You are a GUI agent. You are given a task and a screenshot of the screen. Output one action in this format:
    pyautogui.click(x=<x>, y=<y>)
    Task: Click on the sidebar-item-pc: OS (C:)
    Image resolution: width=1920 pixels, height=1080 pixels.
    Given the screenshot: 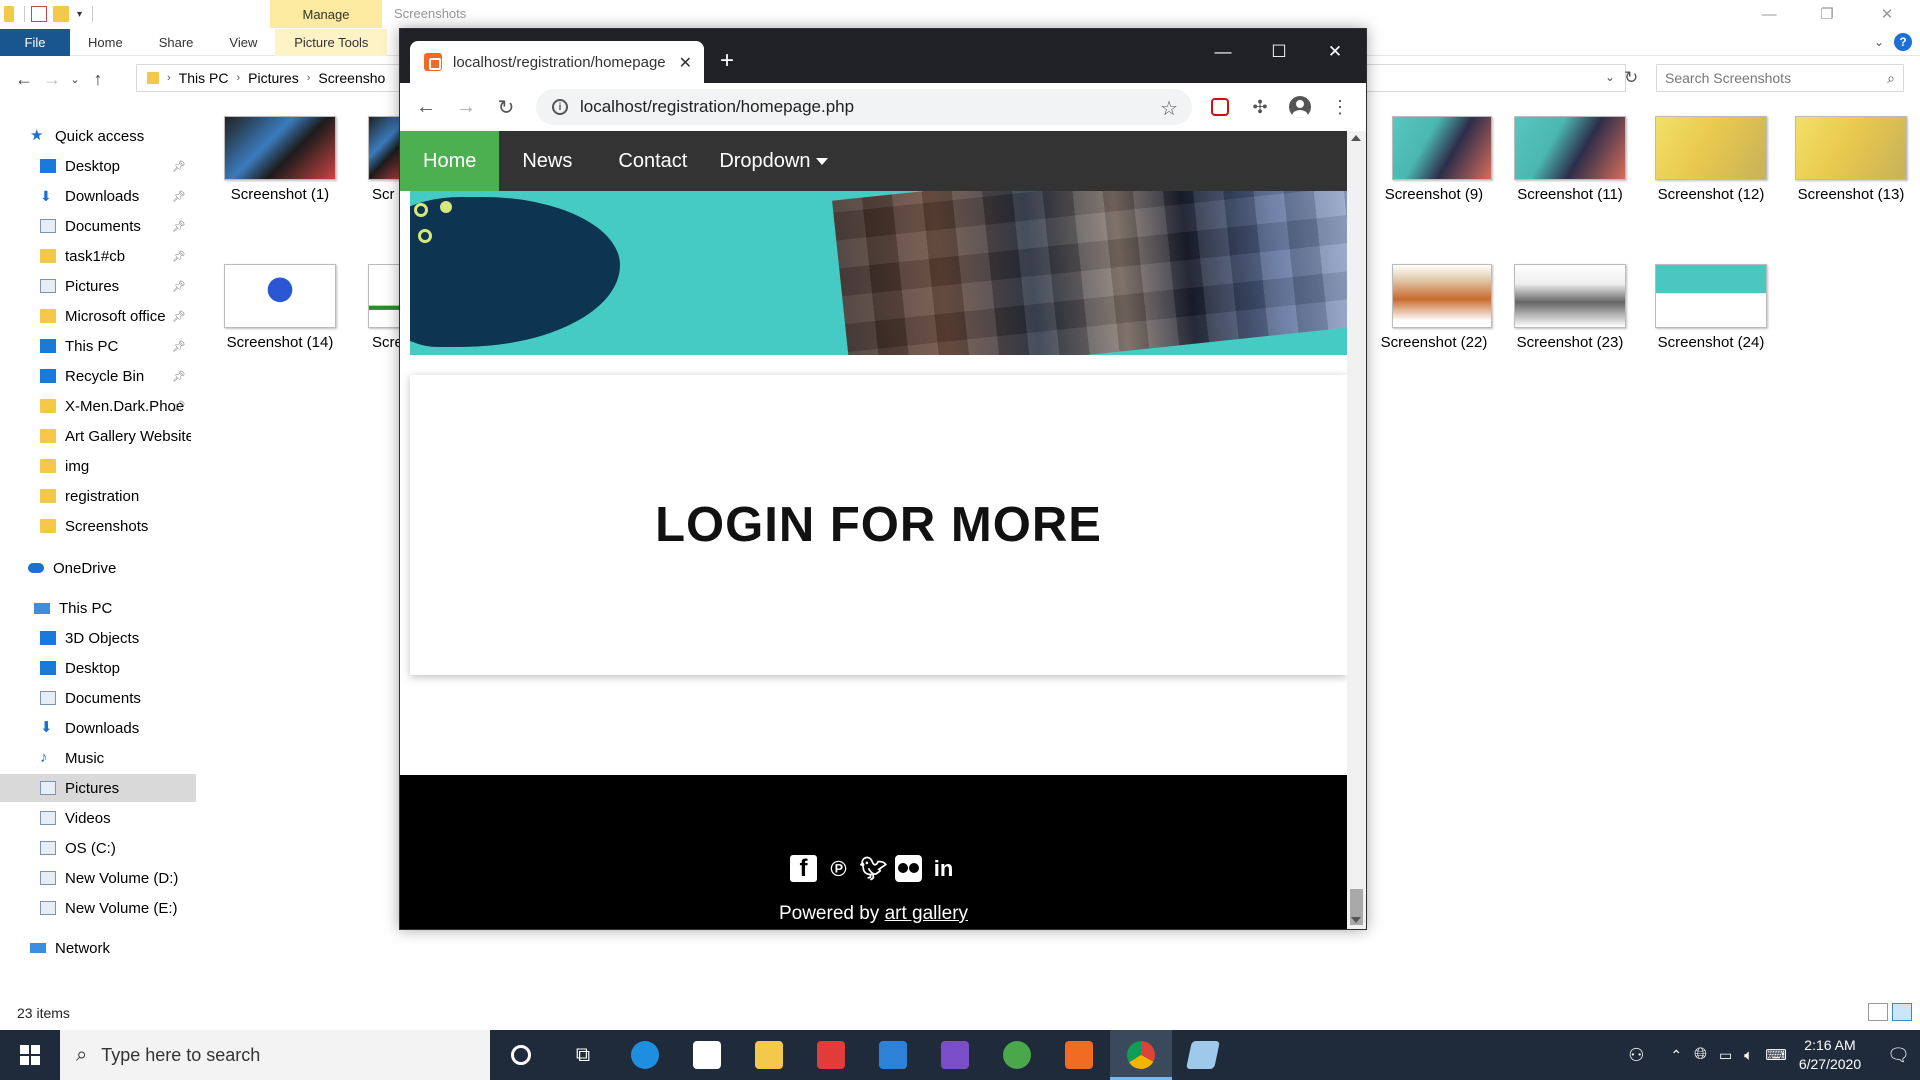 What is the action you would take?
    pyautogui.click(x=118, y=848)
    